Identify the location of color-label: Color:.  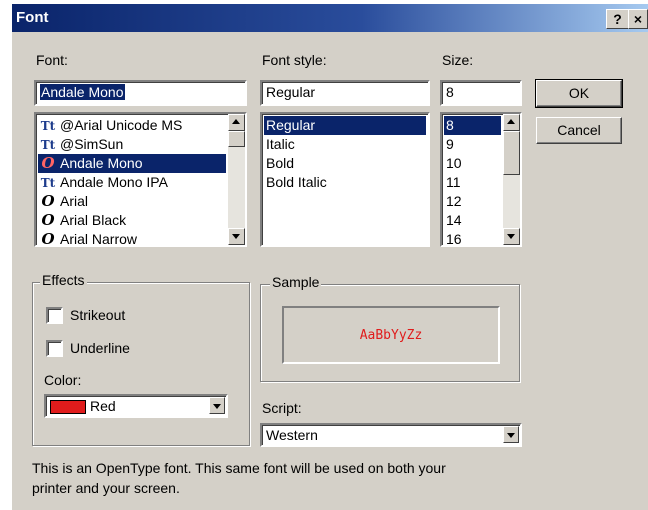
(63, 380).